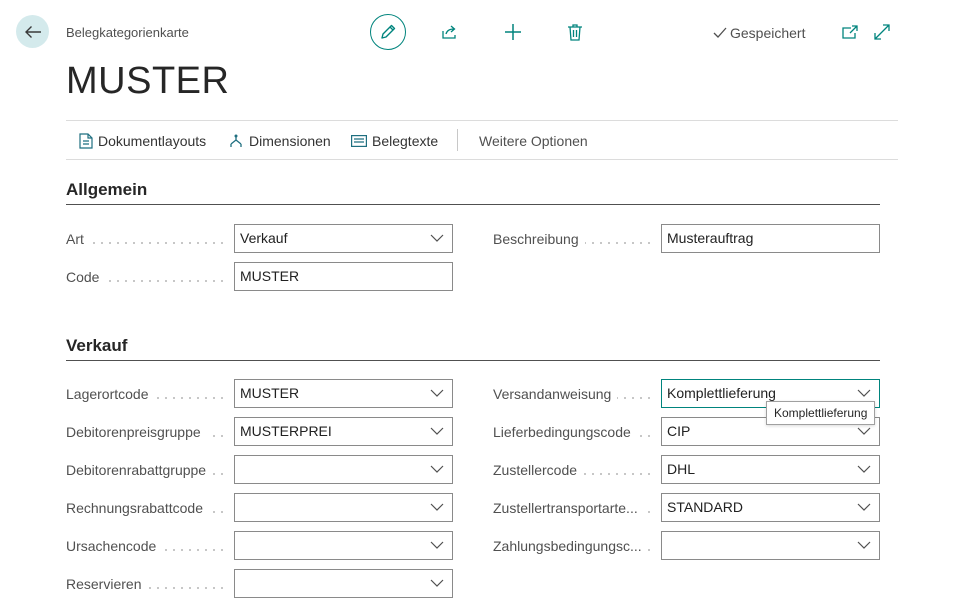 This screenshot has height=606, width=958. Describe the element at coordinates (236, 140) in the screenshot. I see `dimensions-icon` at that location.